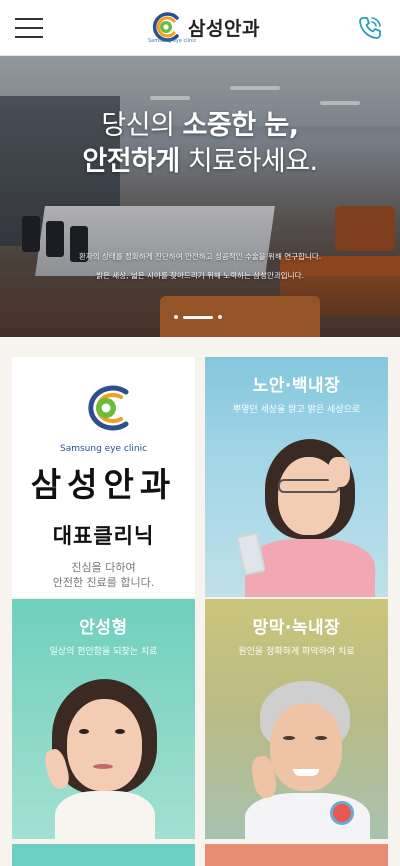 This screenshot has height=866, width=400. I want to click on young-woman-image, so click(102, 759).